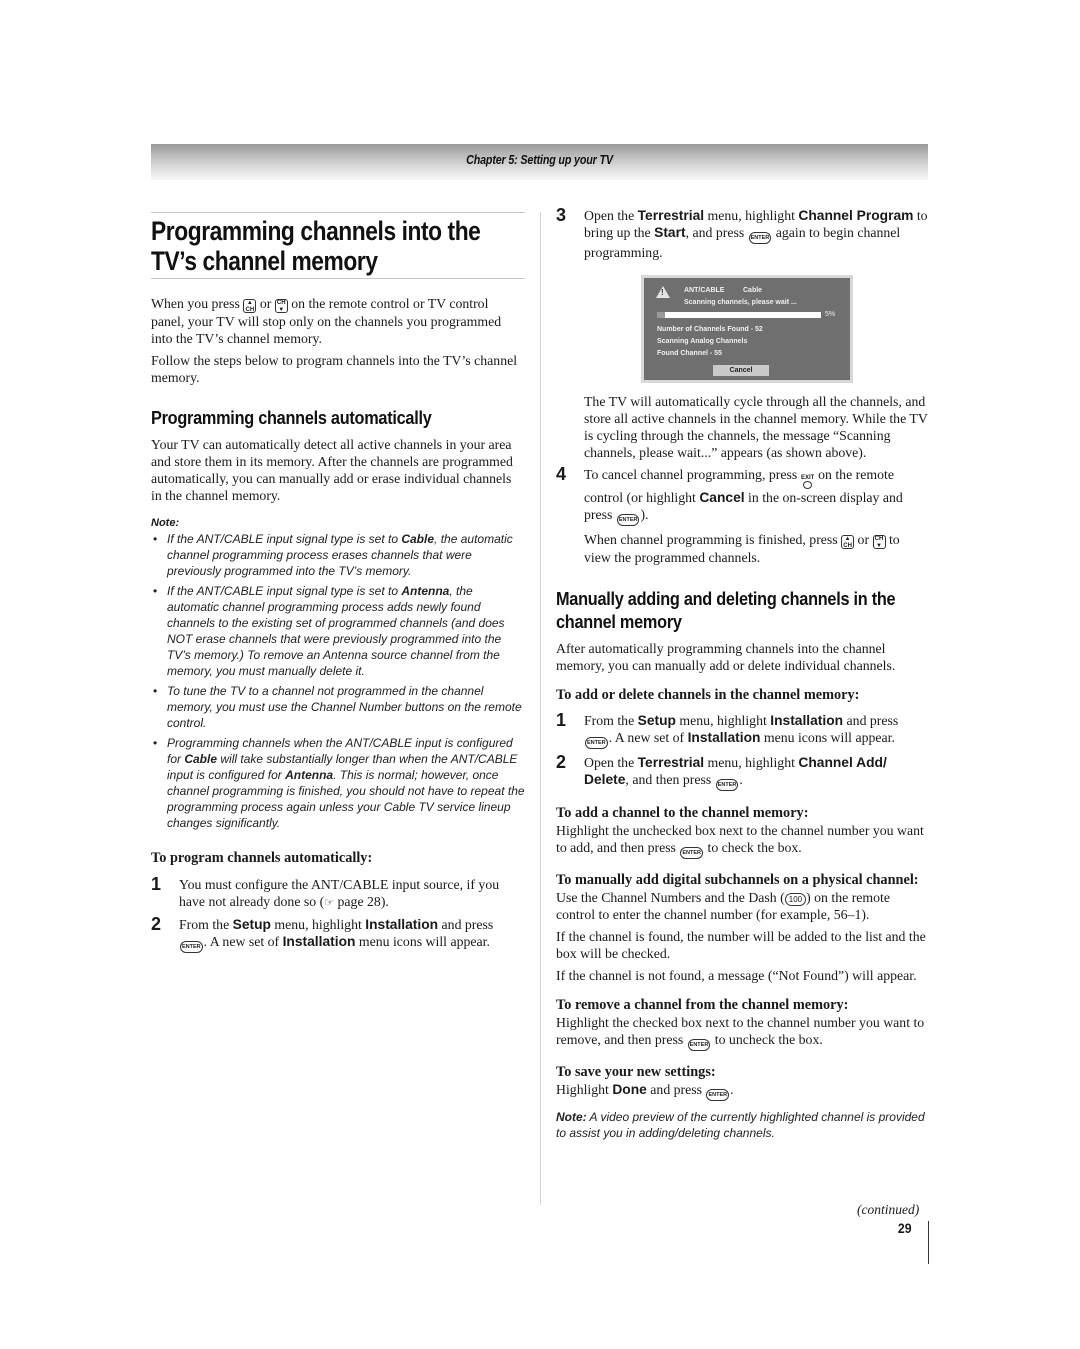  Describe the element at coordinates (741, 370) in the screenshot. I see `cancel-button: Cancel` at that location.